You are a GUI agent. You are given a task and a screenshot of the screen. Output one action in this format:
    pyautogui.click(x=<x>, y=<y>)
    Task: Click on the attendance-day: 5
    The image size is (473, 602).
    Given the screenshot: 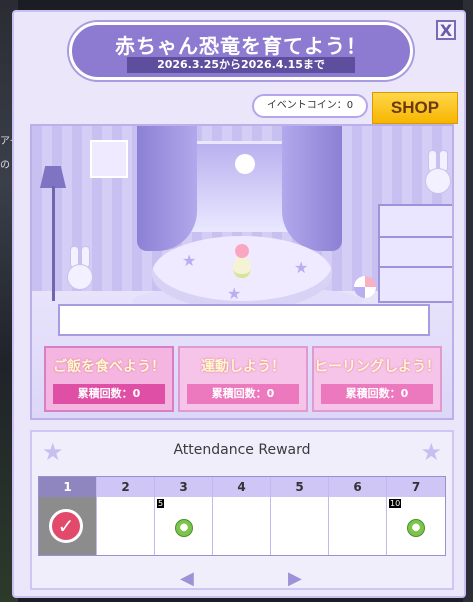 What is the action you would take?
    pyautogui.click(x=300, y=516)
    